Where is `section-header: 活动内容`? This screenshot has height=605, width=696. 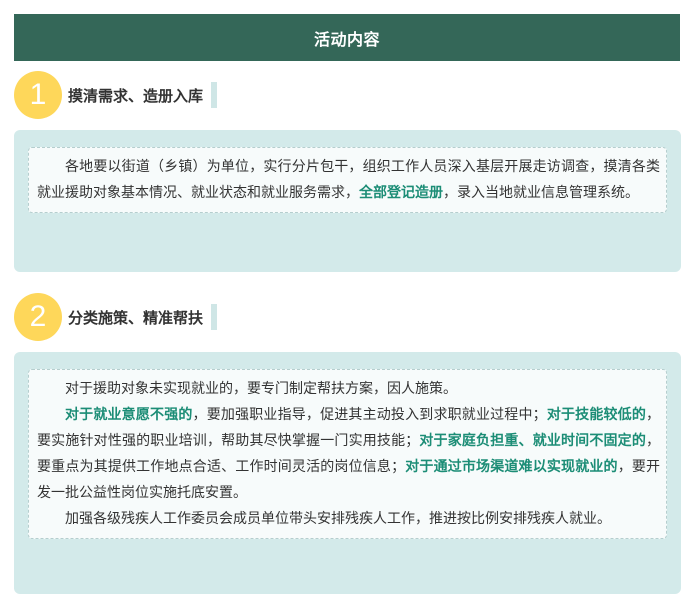
section-header: 活动内容 is located at coordinates (347, 37).